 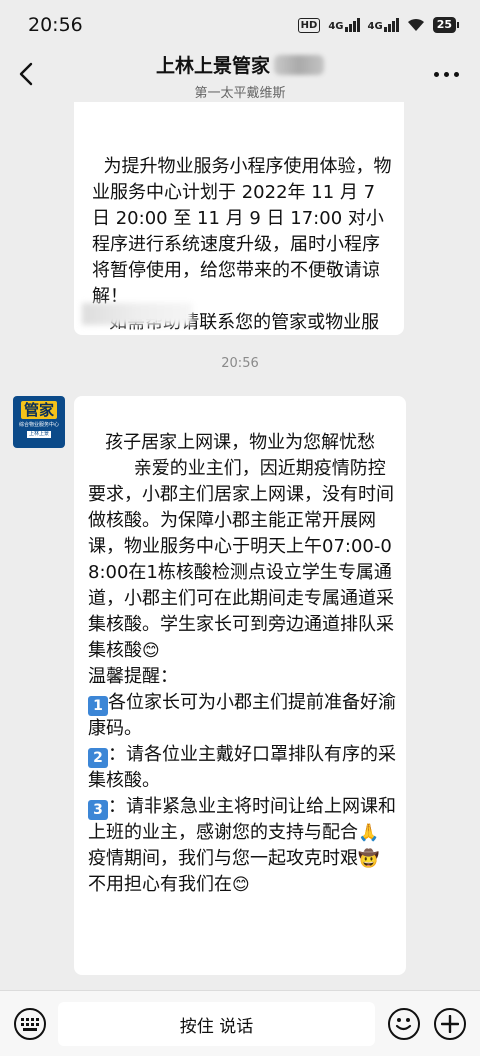 I want to click on title-row: 上林上景管家, so click(x=240, y=64).